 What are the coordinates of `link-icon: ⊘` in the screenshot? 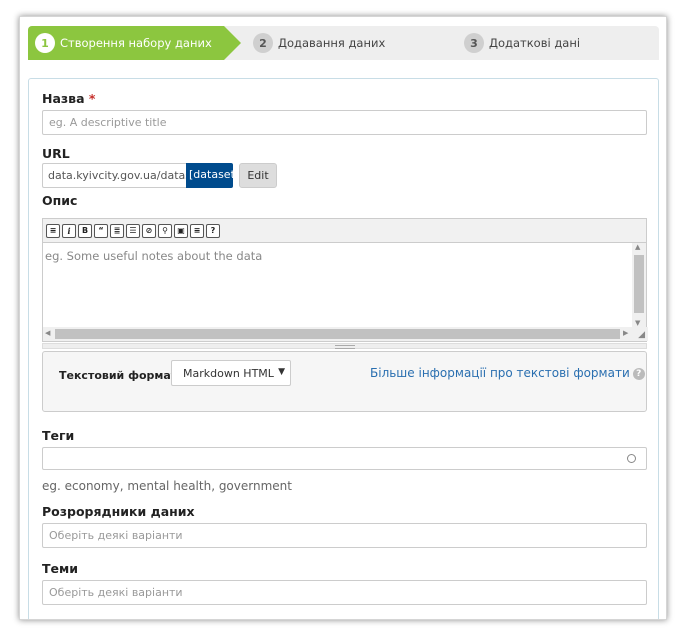 It's located at (149, 230).